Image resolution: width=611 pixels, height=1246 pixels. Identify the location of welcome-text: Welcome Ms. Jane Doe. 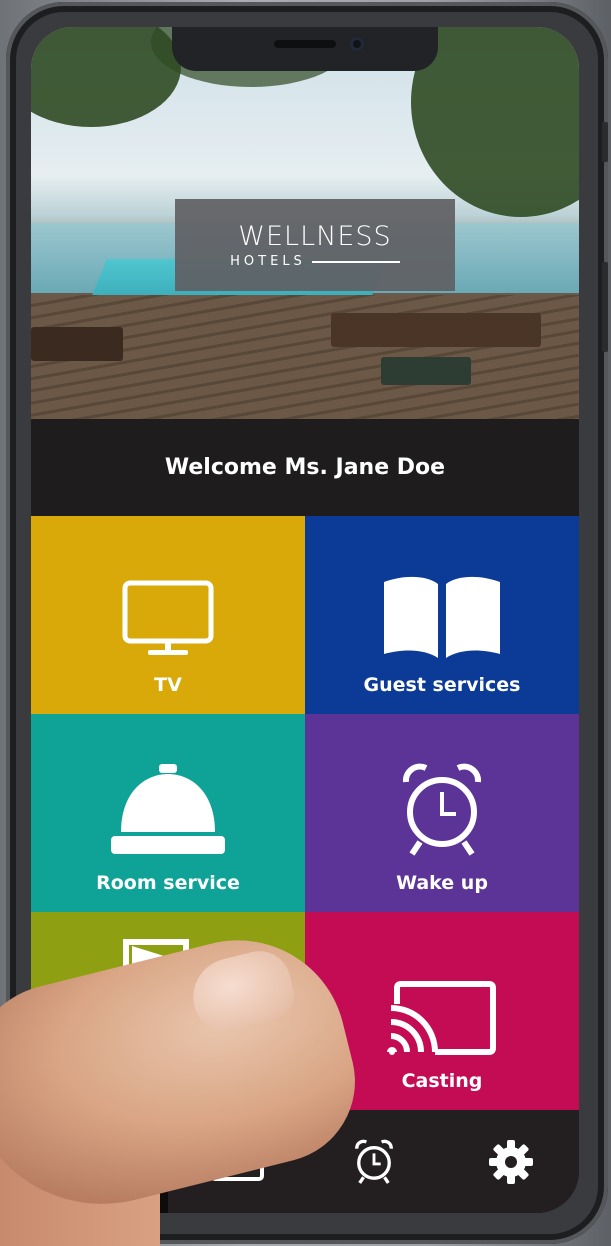
(305, 467).